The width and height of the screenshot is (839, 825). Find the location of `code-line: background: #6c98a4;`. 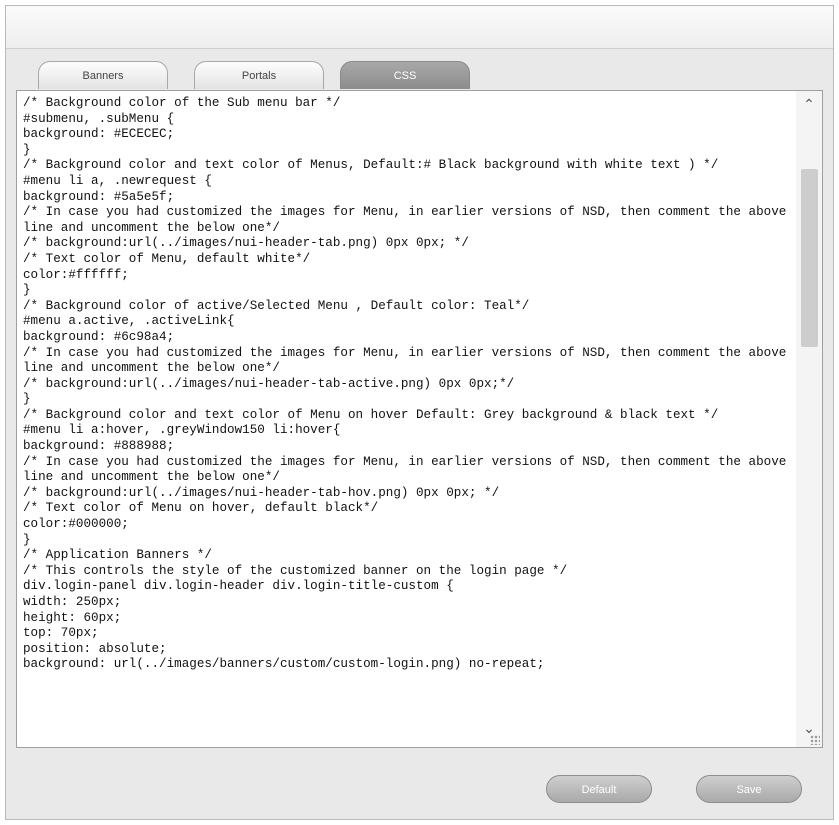

code-line: background: #6c98a4; is located at coordinates (99, 336).